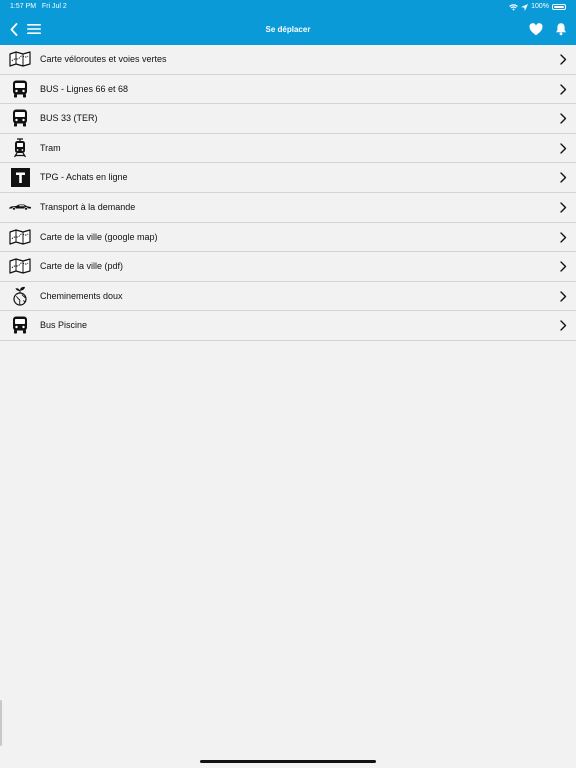  I want to click on list-item-label: TPG - Achats en ligne, so click(84, 177).